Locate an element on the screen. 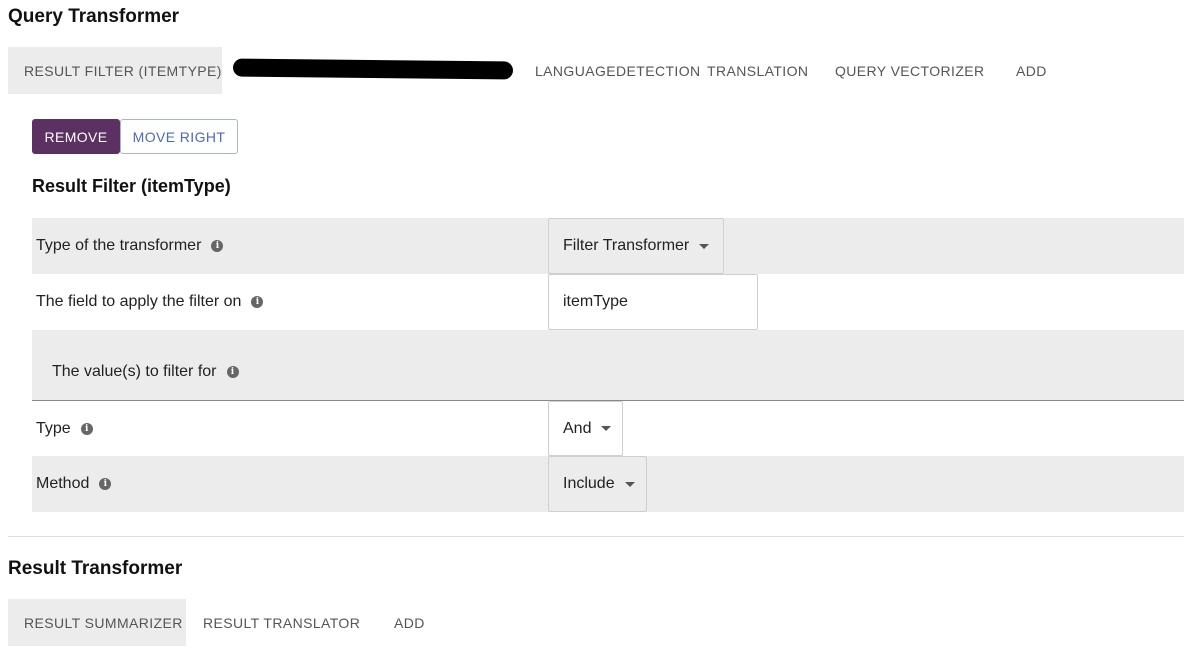 The width and height of the screenshot is (1184, 665). filter-field-input: itemType is located at coordinates (653, 302).